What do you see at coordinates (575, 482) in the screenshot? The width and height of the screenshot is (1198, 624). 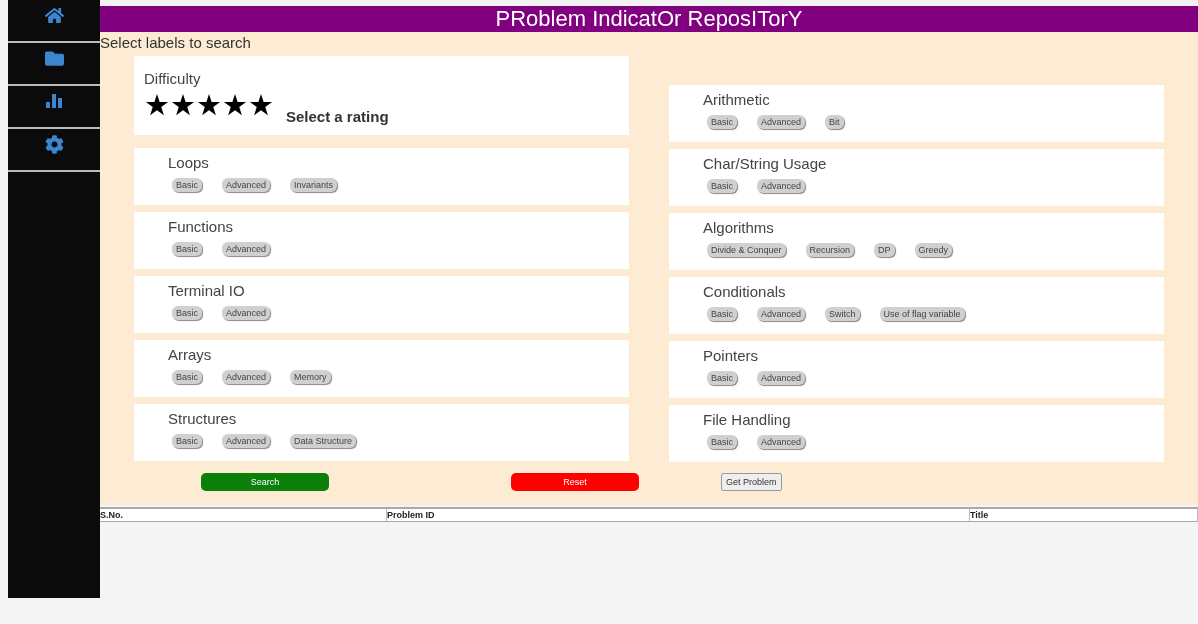 I see `reset-button: Reset` at bounding box center [575, 482].